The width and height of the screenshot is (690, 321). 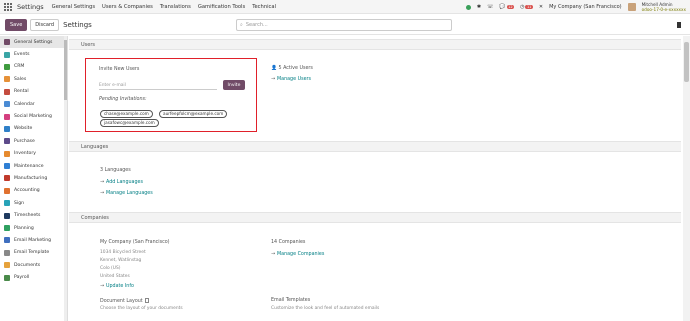 I want to click on events-icon, so click(x=7, y=54).